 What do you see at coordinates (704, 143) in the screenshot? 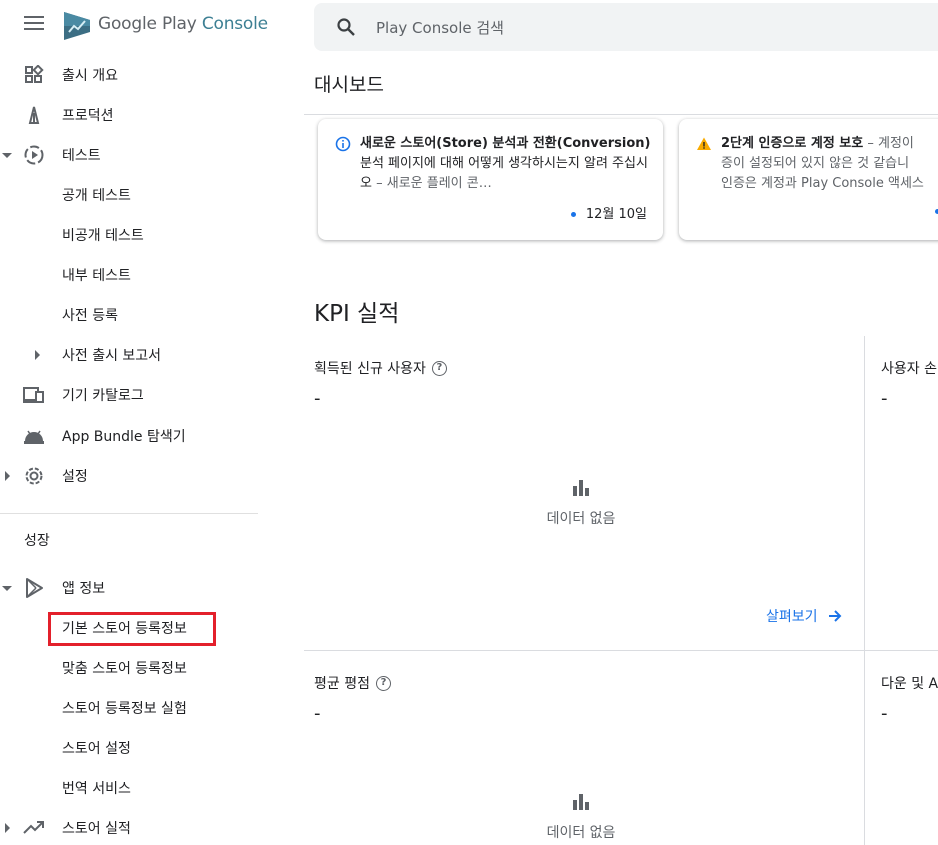
I see `warning-icon` at bounding box center [704, 143].